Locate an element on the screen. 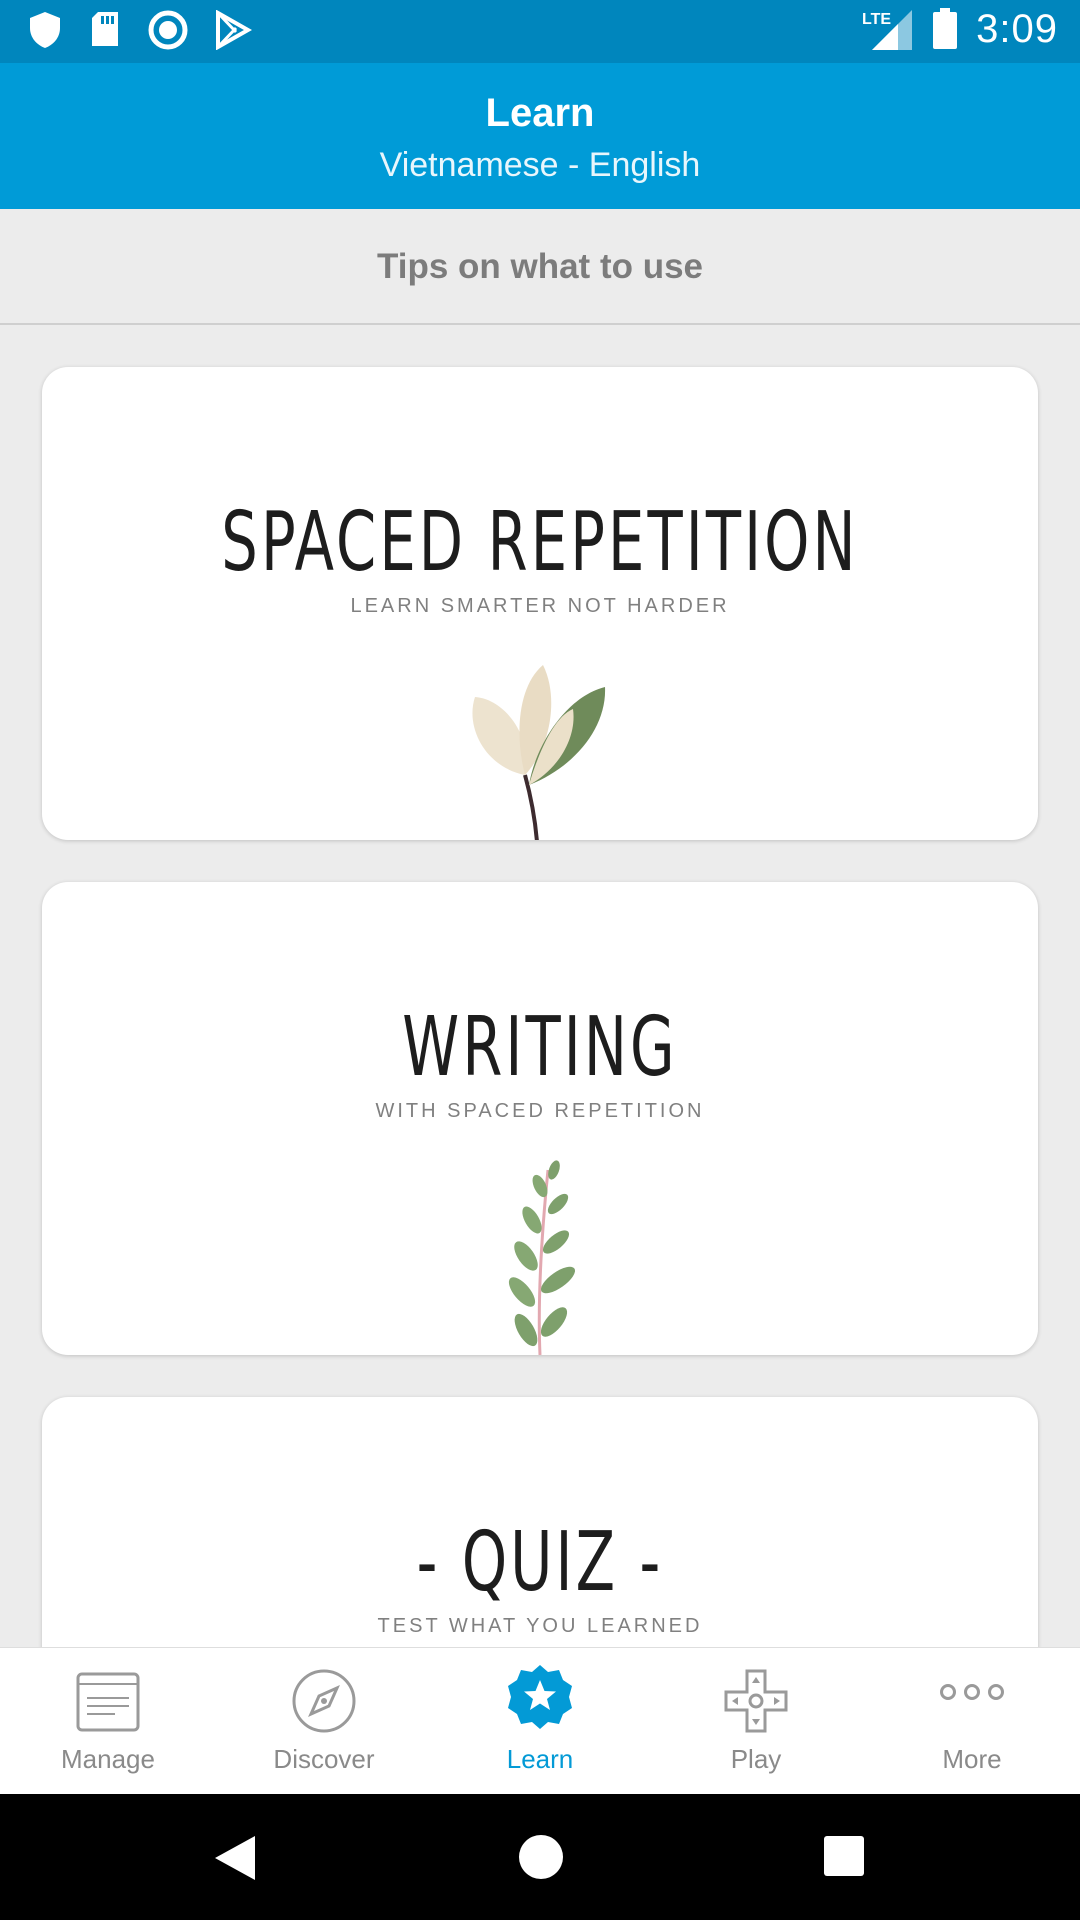 This screenshot has height=1920, width=1080. quiz-card: - QUIZ - TEST WHAT YOU LEARNED is located at coordinates (540, 1522).